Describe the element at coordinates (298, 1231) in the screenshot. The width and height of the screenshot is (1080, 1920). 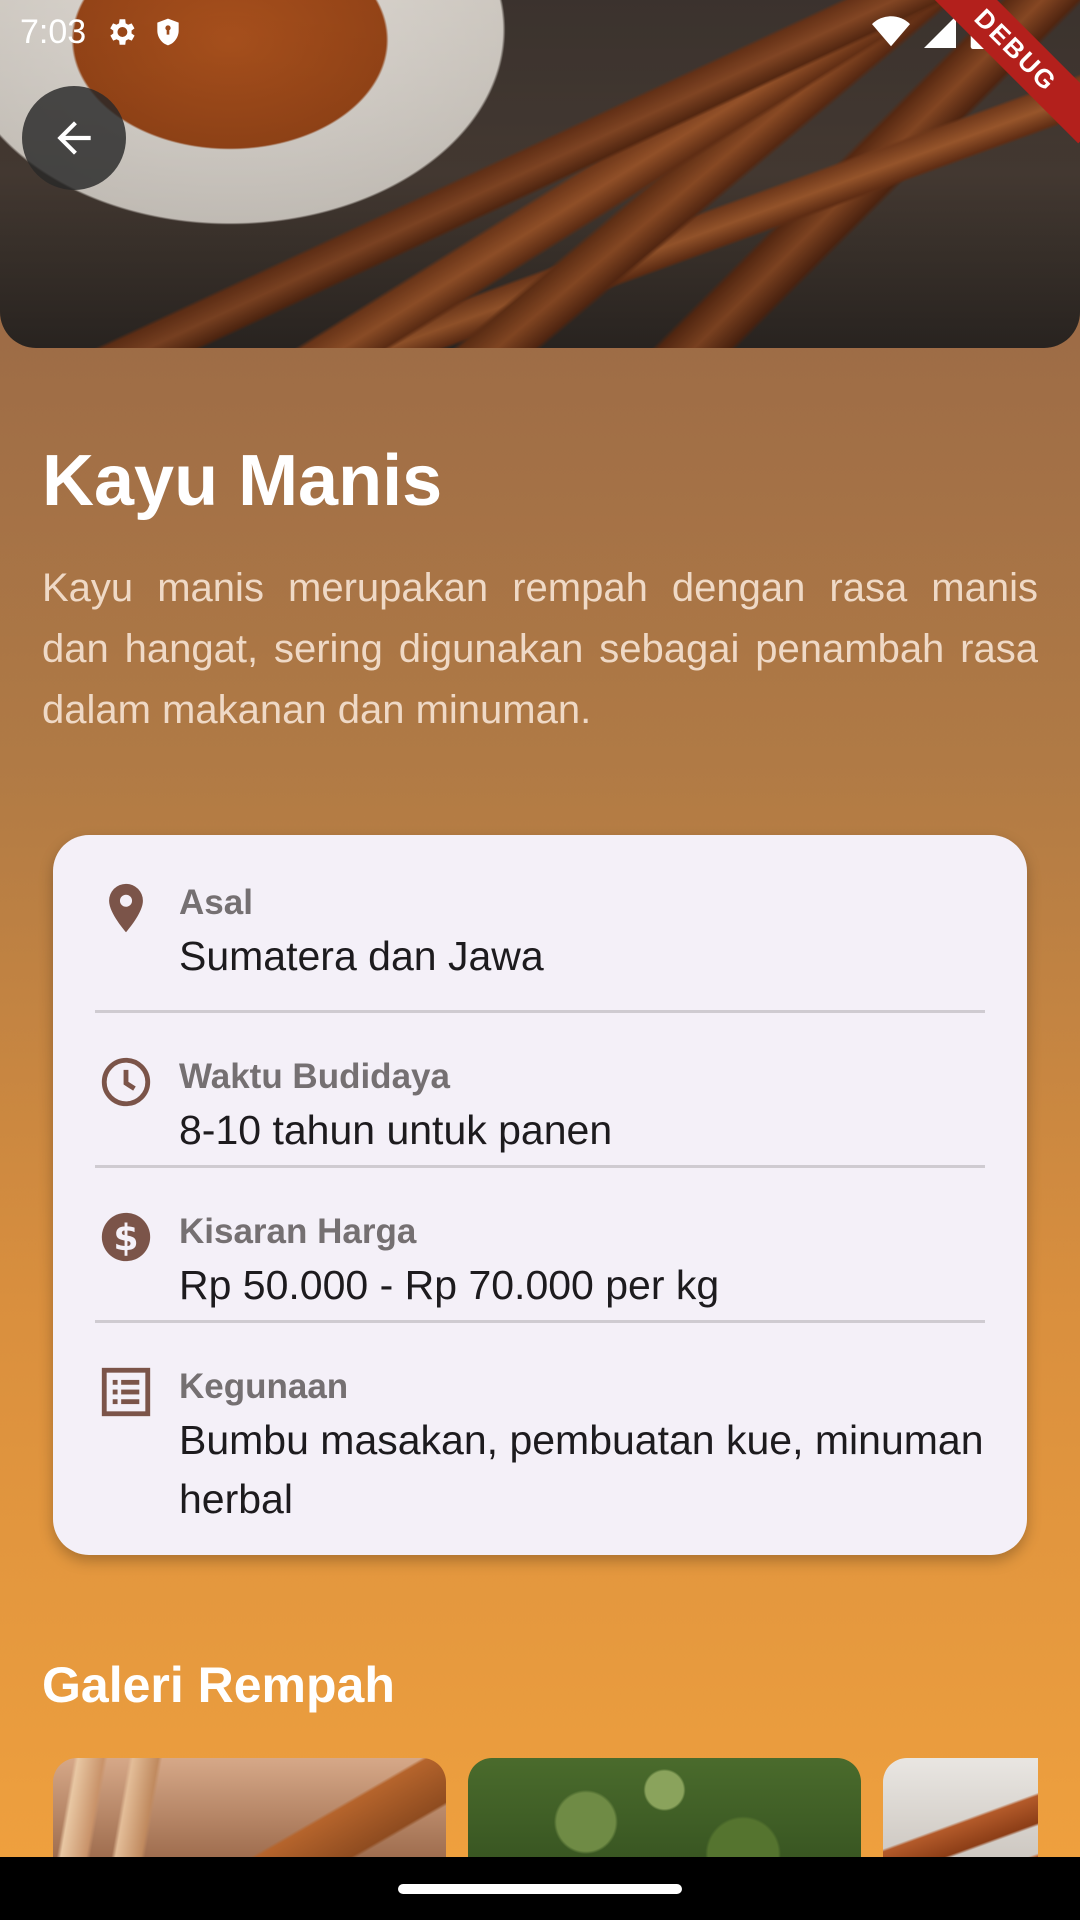
I see `info-label: Kisaran Harga` at that location.